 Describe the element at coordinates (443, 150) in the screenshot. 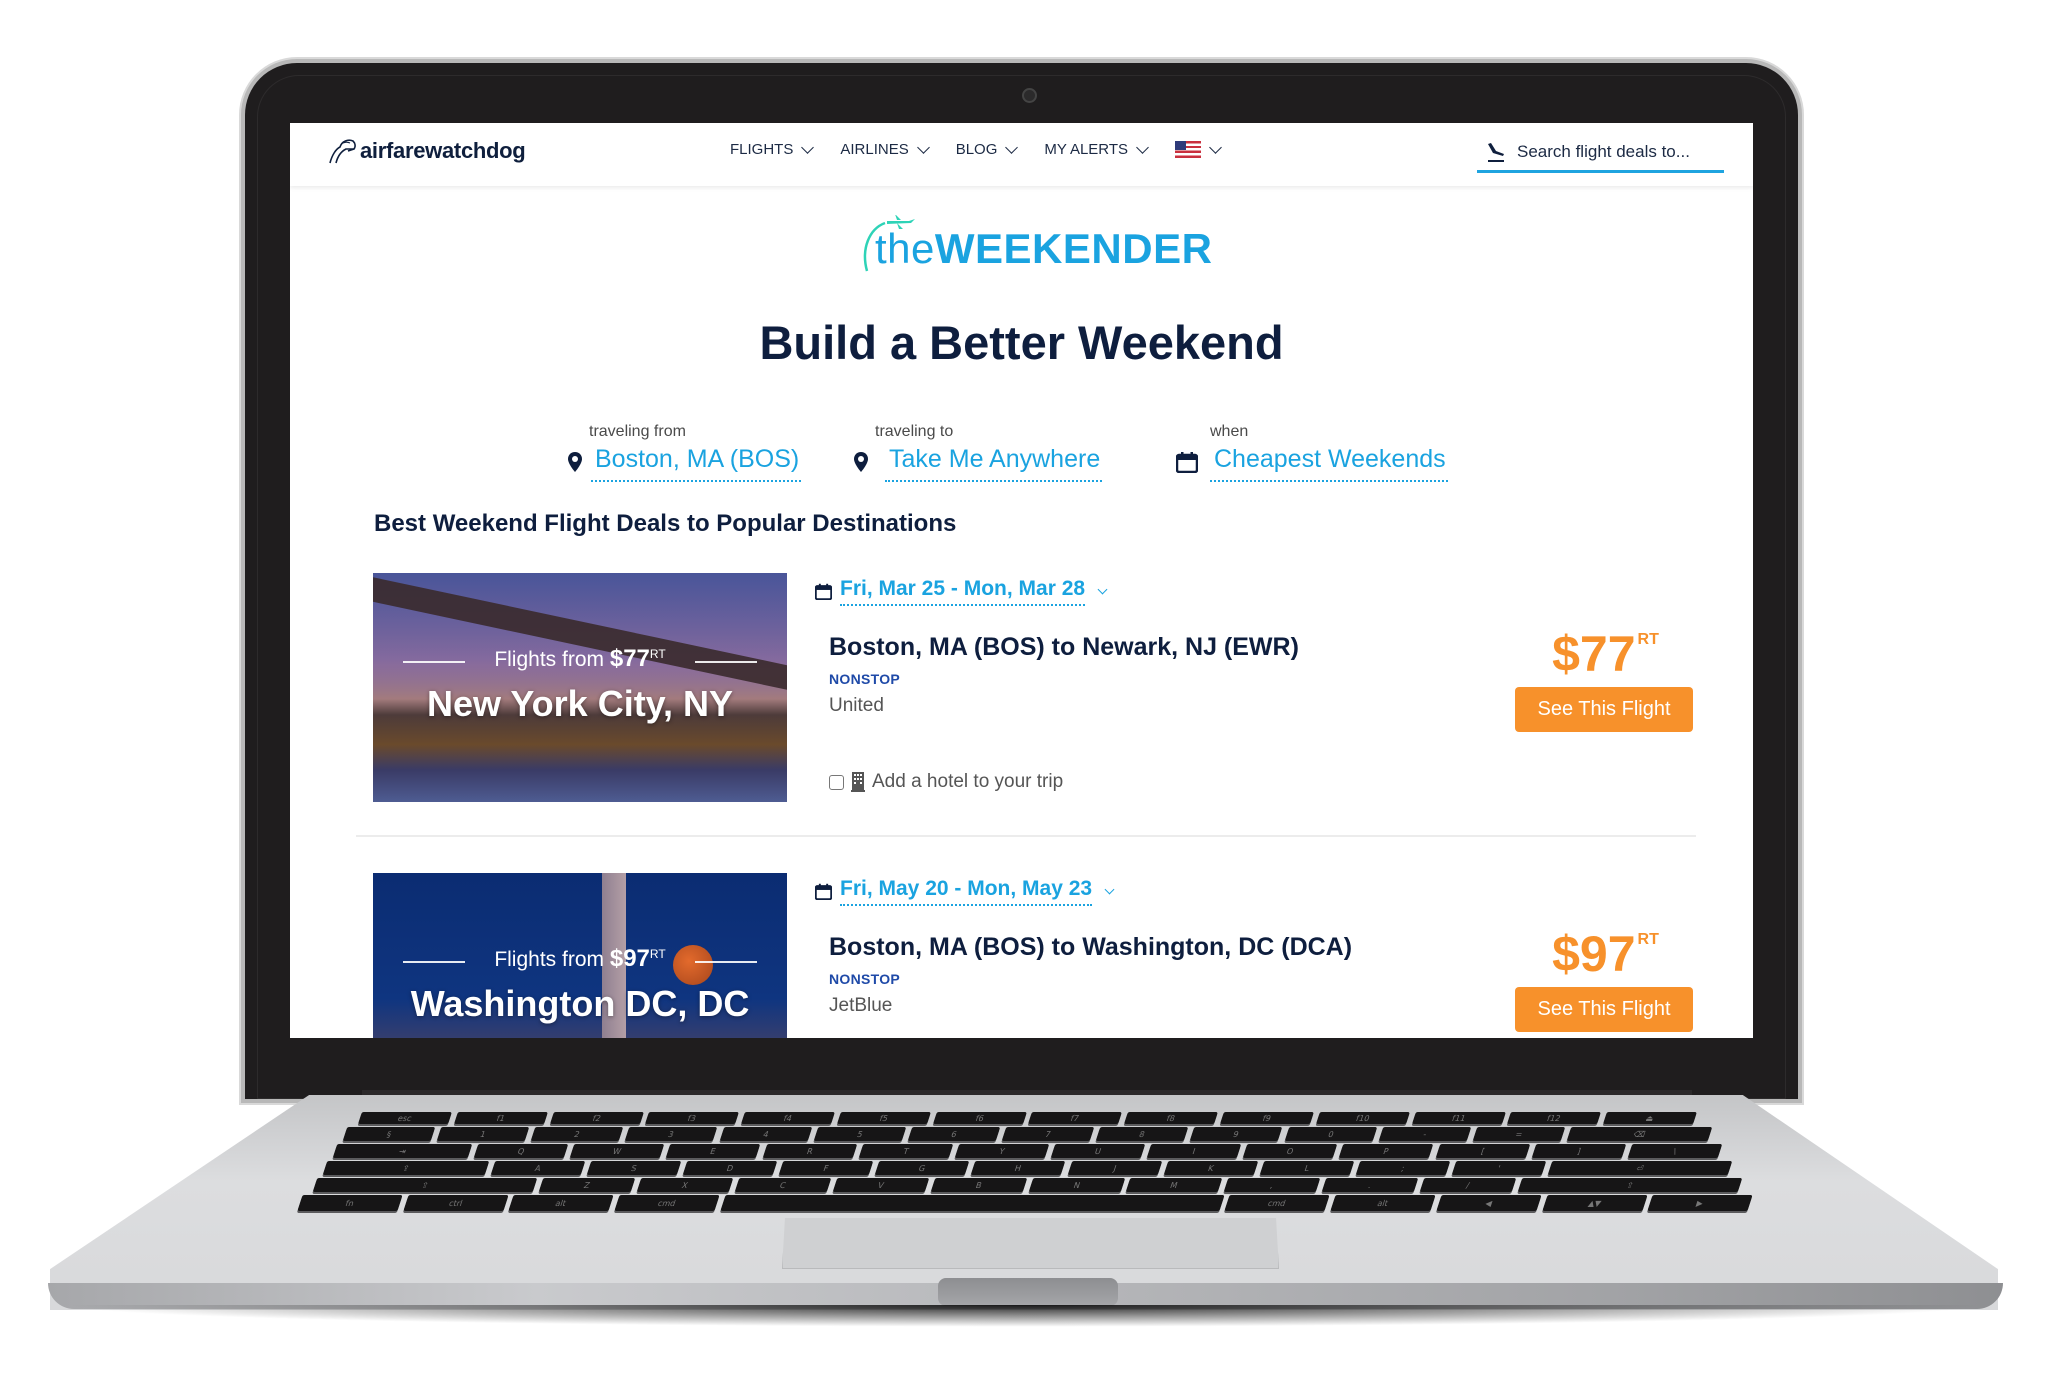

I see `brand-name: airfarewatchdog` at that location.